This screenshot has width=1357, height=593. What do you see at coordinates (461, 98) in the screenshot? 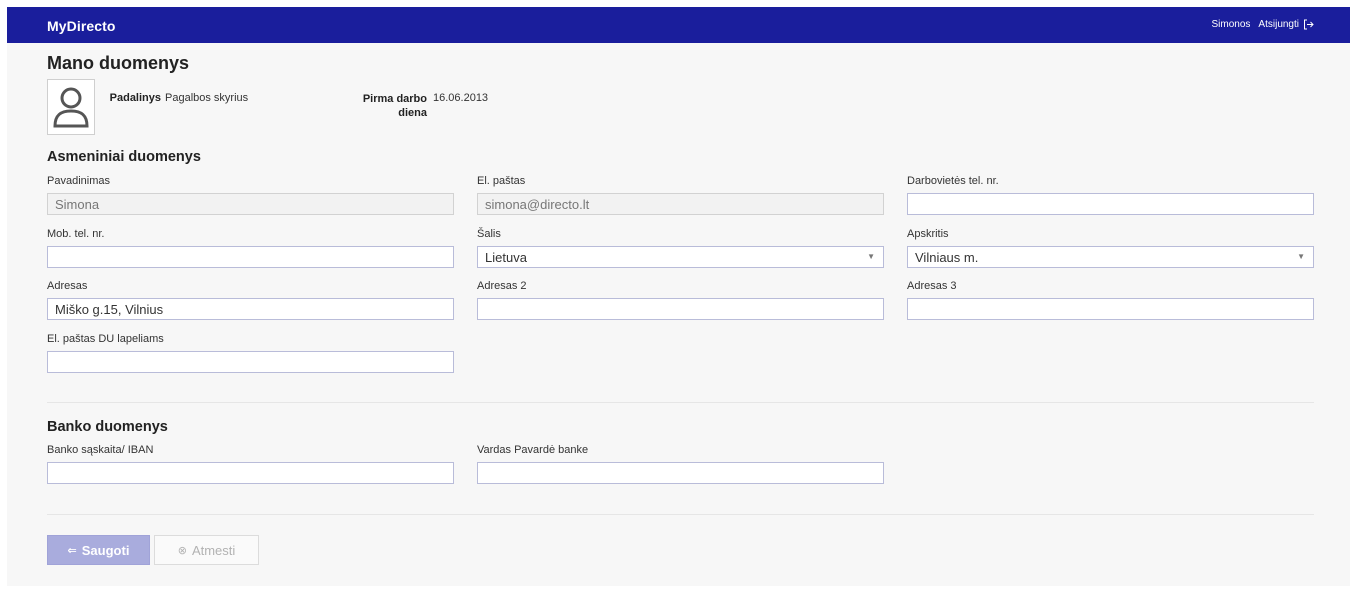
I see `first-day-value: 16.06.2013` at bounding box center [461, 98].